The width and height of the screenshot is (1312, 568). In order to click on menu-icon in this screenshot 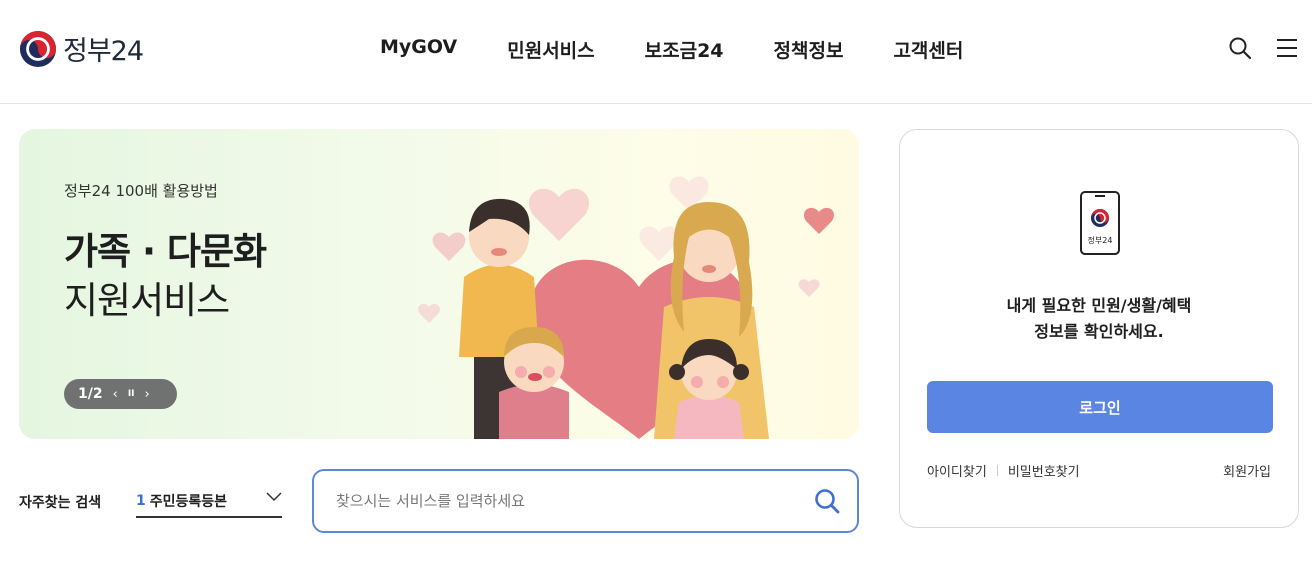, I will do `click(1287, 48)`.